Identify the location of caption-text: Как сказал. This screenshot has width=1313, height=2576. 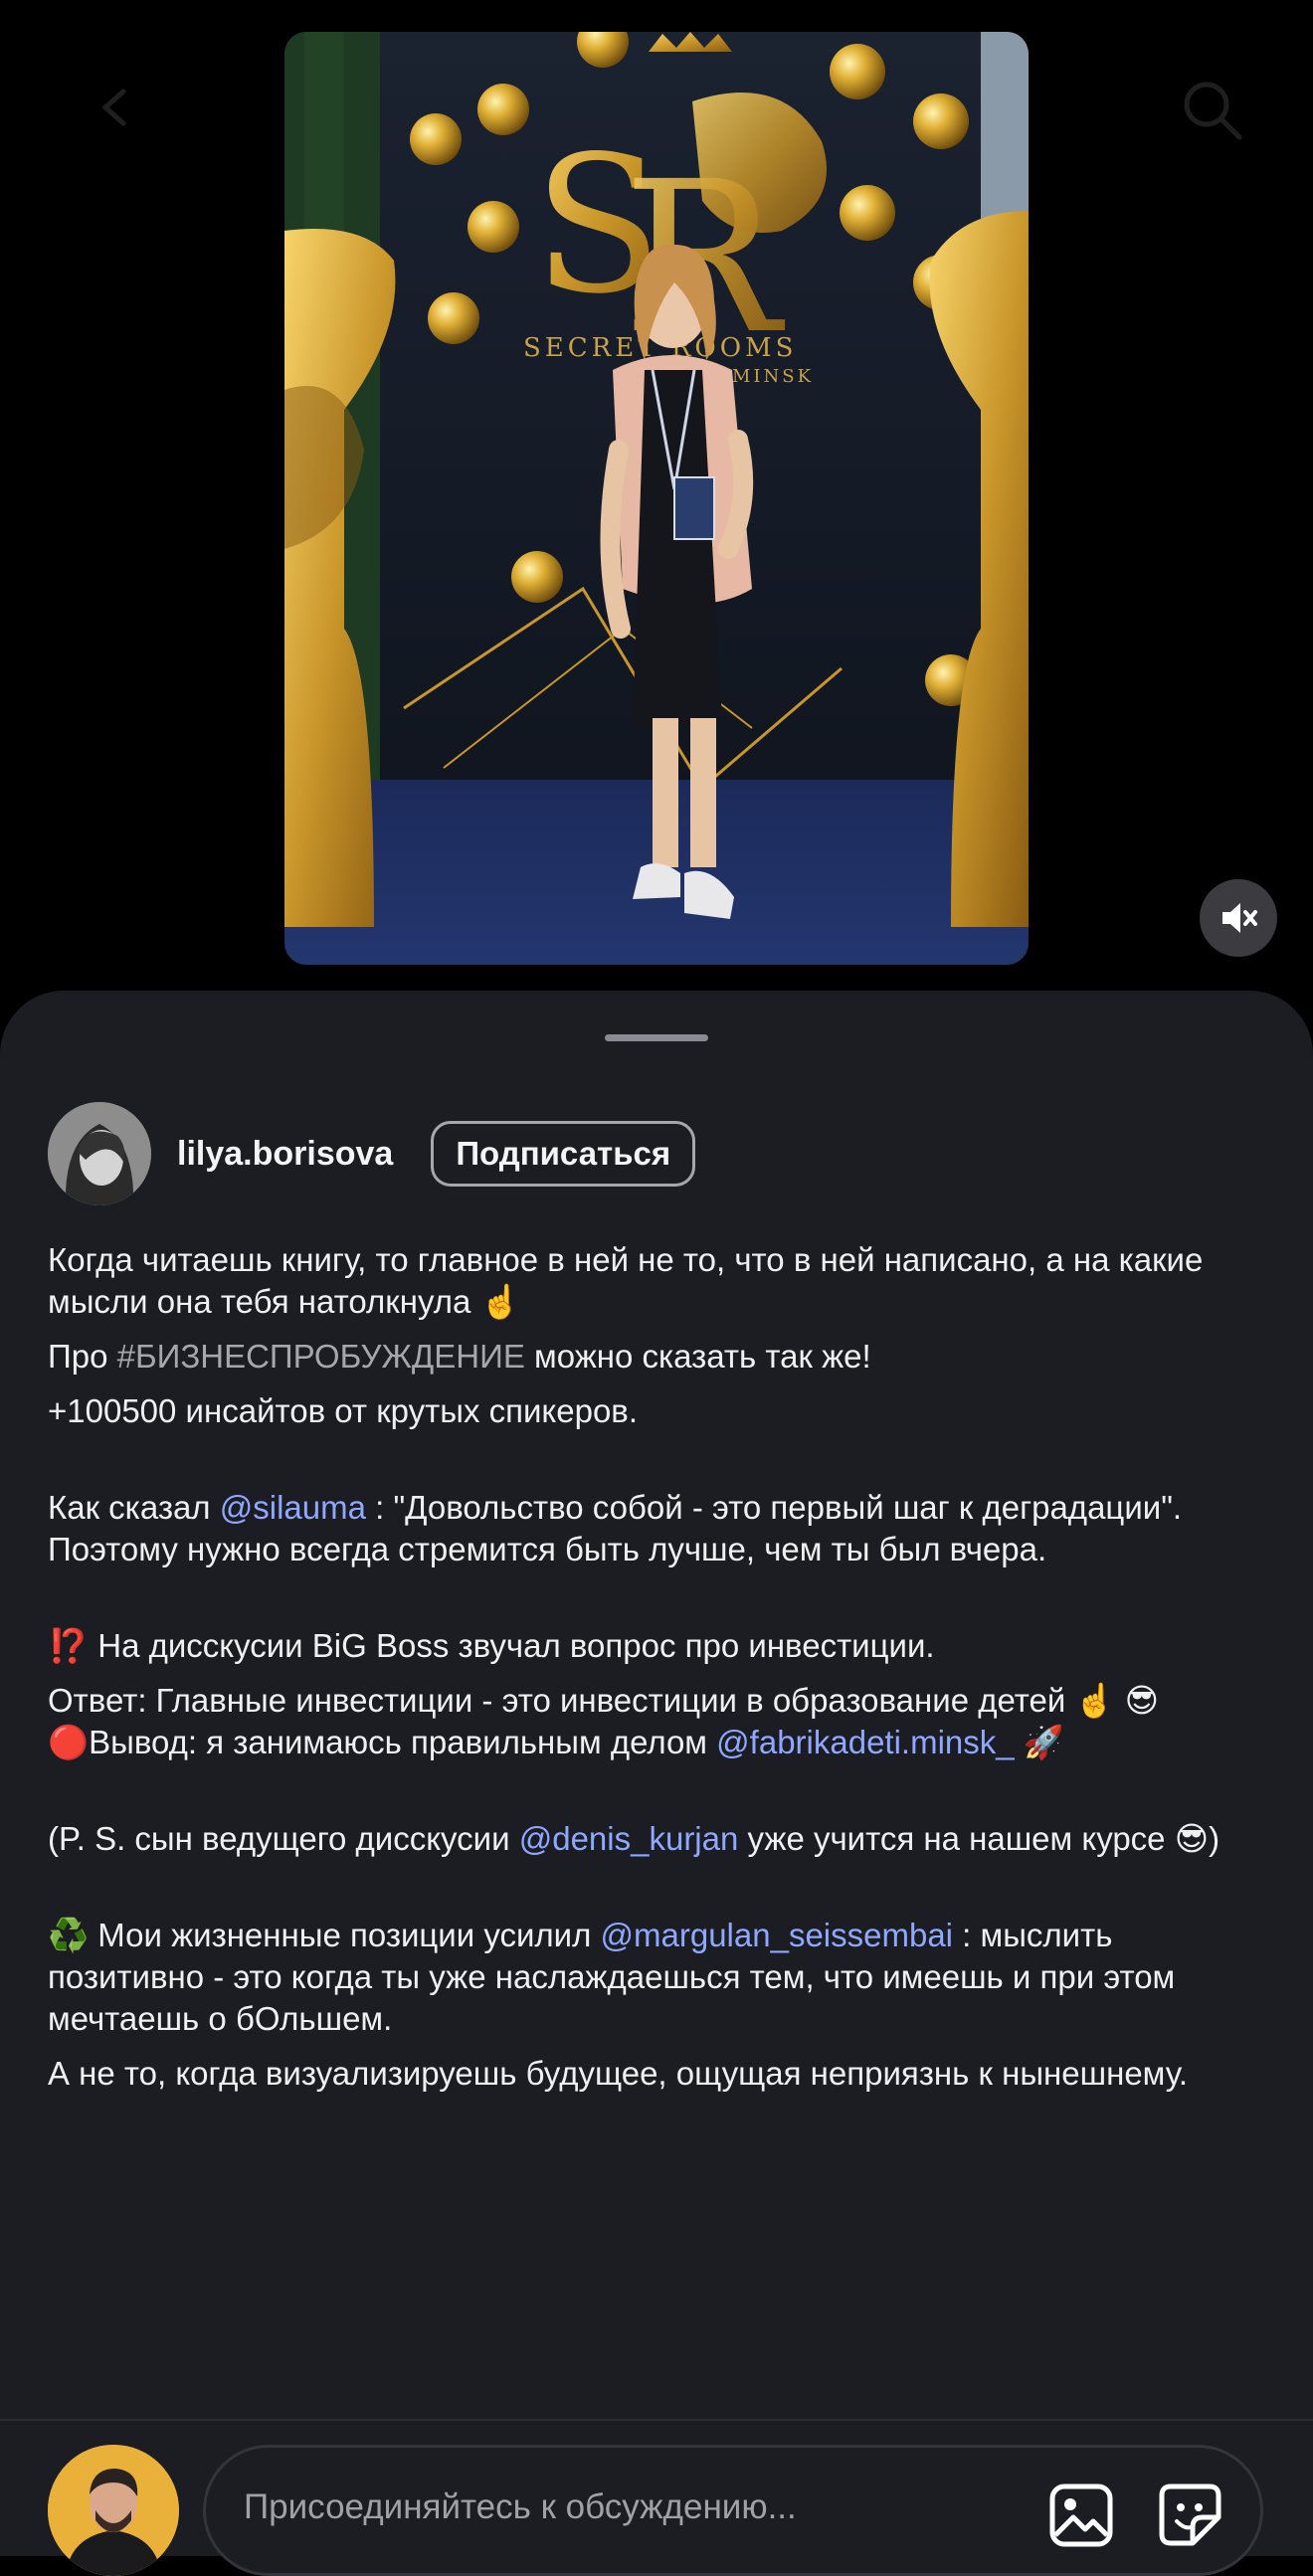
(134, 1507).